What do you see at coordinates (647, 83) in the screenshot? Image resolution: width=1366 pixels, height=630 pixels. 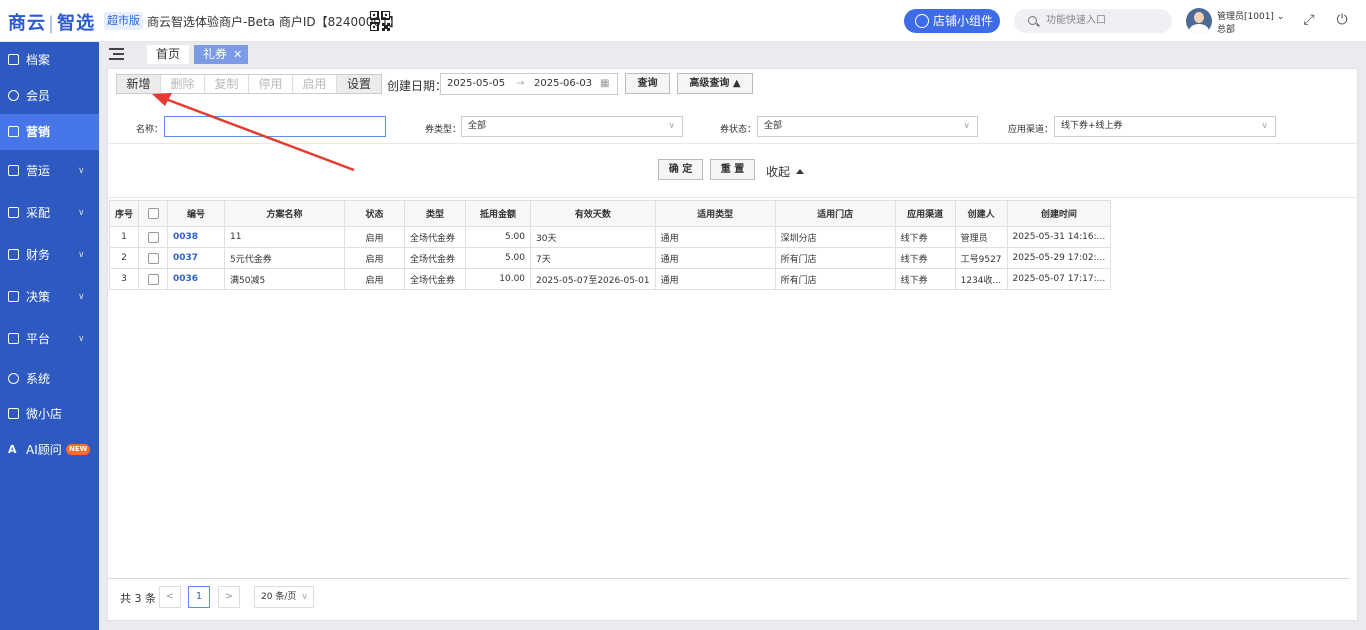 I see `query-button: 查询` at bounding box center [647, 83].